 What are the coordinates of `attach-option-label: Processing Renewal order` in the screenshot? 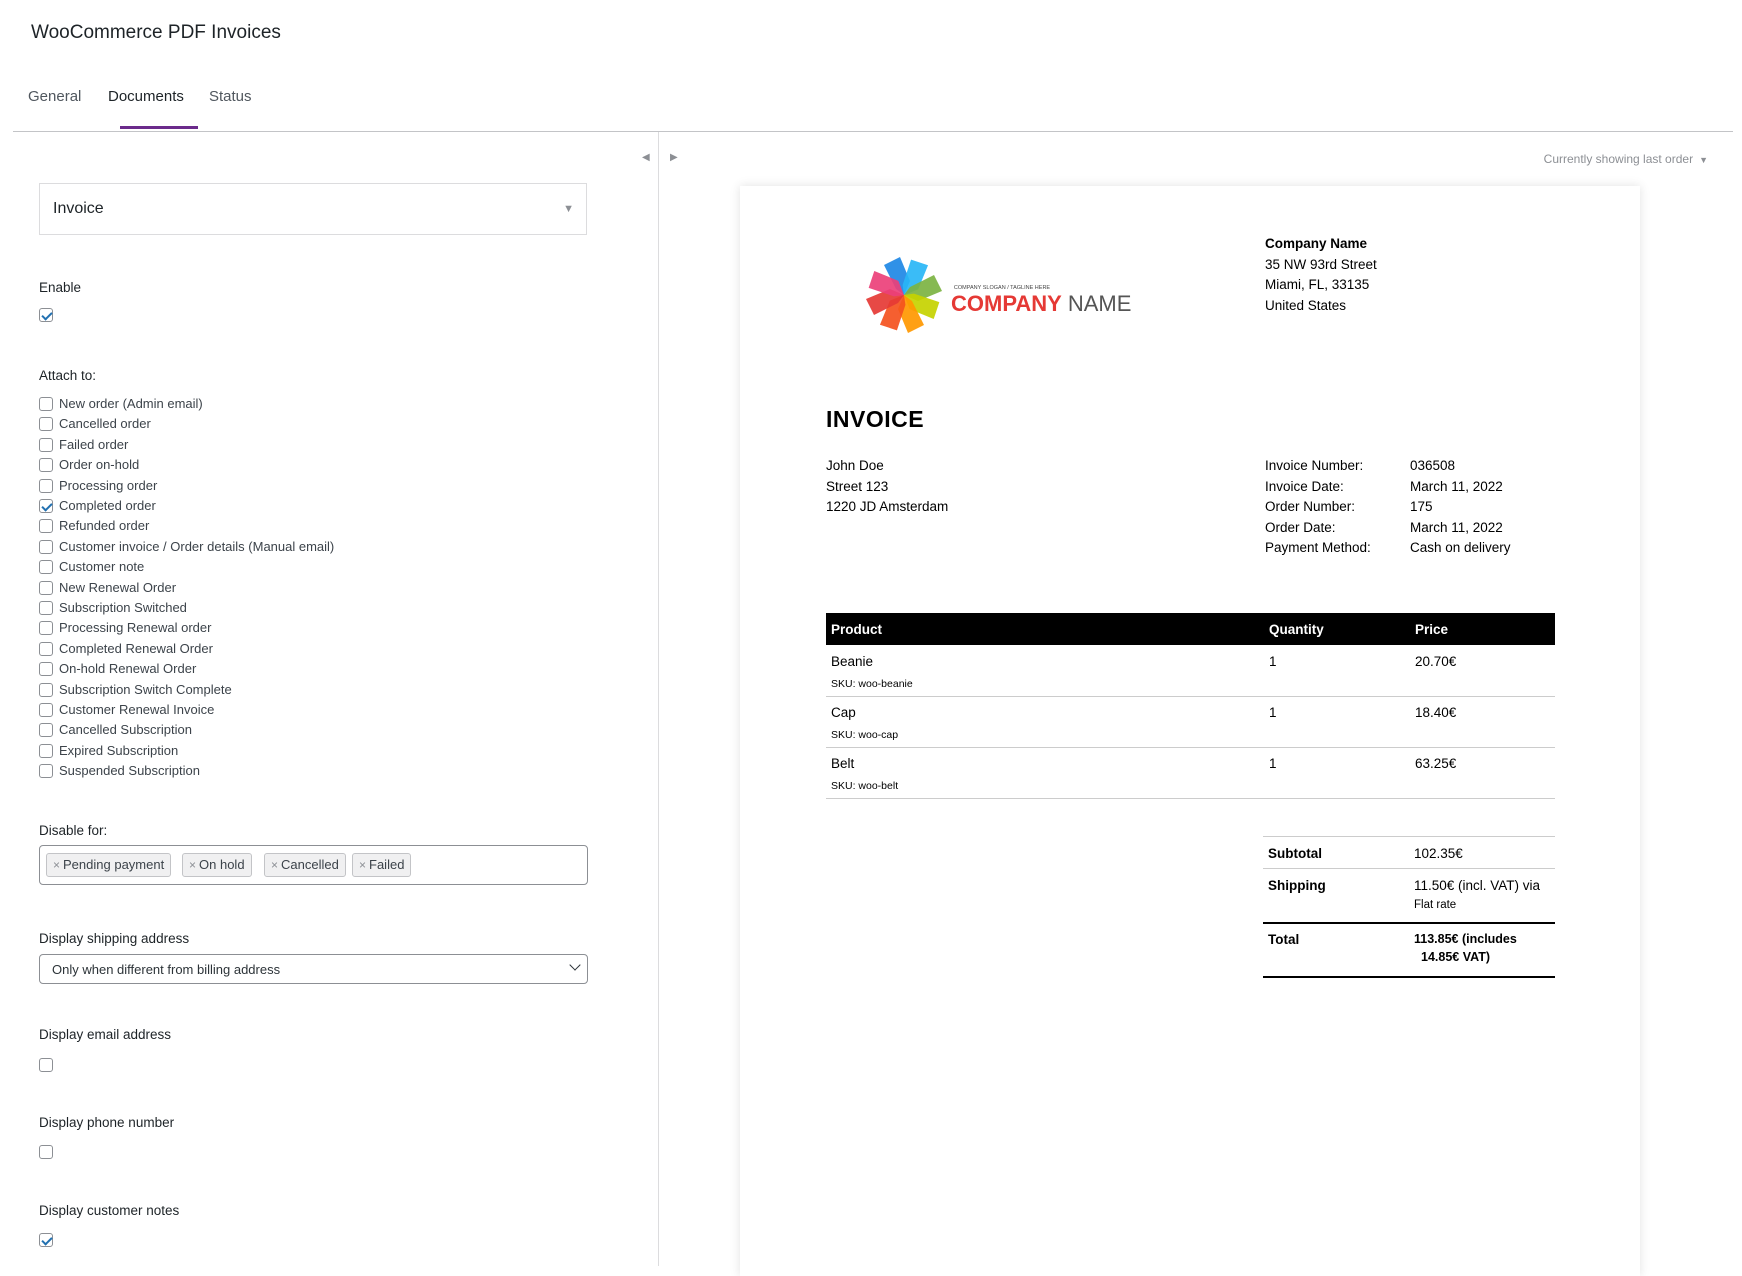 It's located at (135, 628).